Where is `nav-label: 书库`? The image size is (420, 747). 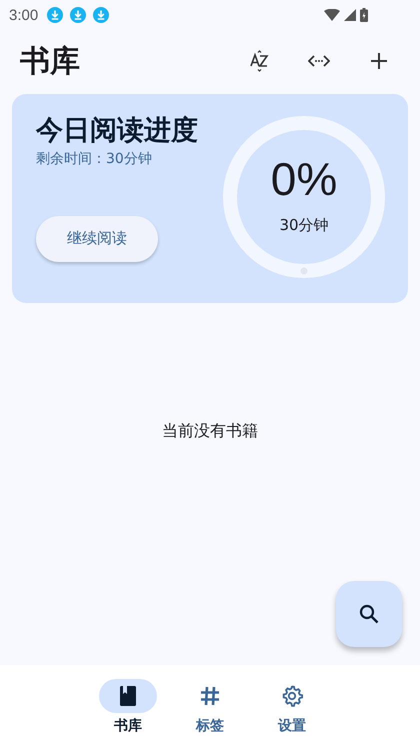 nav-label: 书库 is located at coordinates (128, 726).